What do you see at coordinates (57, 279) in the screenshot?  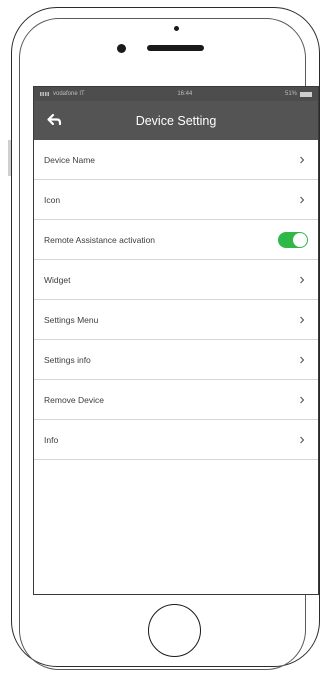 I see `menu-item-label: Widget` at bounding box center [57, 279].